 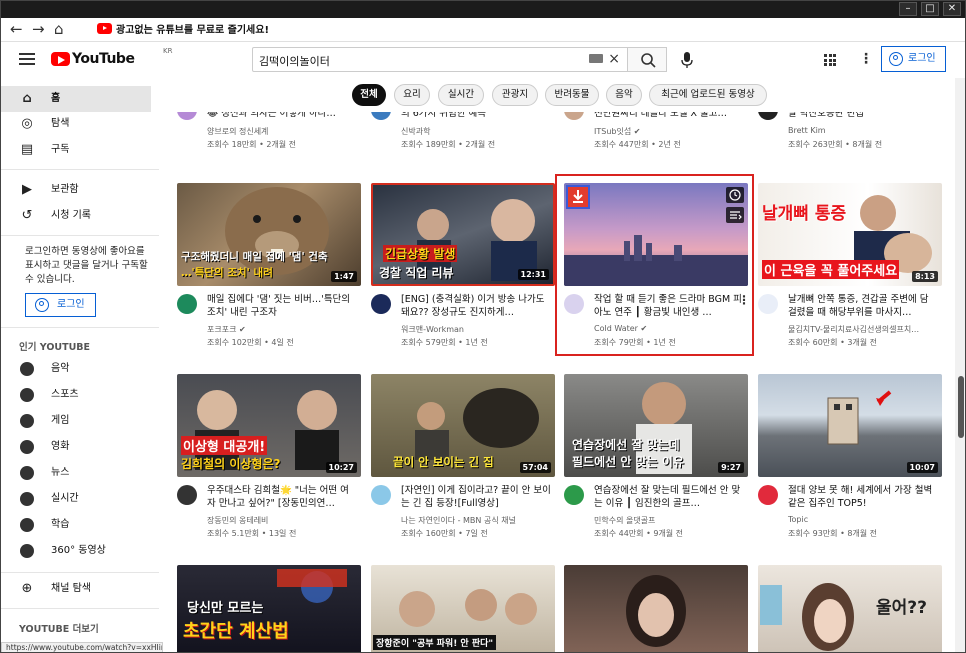 I want to click on channel-name: ITSub잇섭 ✔, so click(x=617, y=131).